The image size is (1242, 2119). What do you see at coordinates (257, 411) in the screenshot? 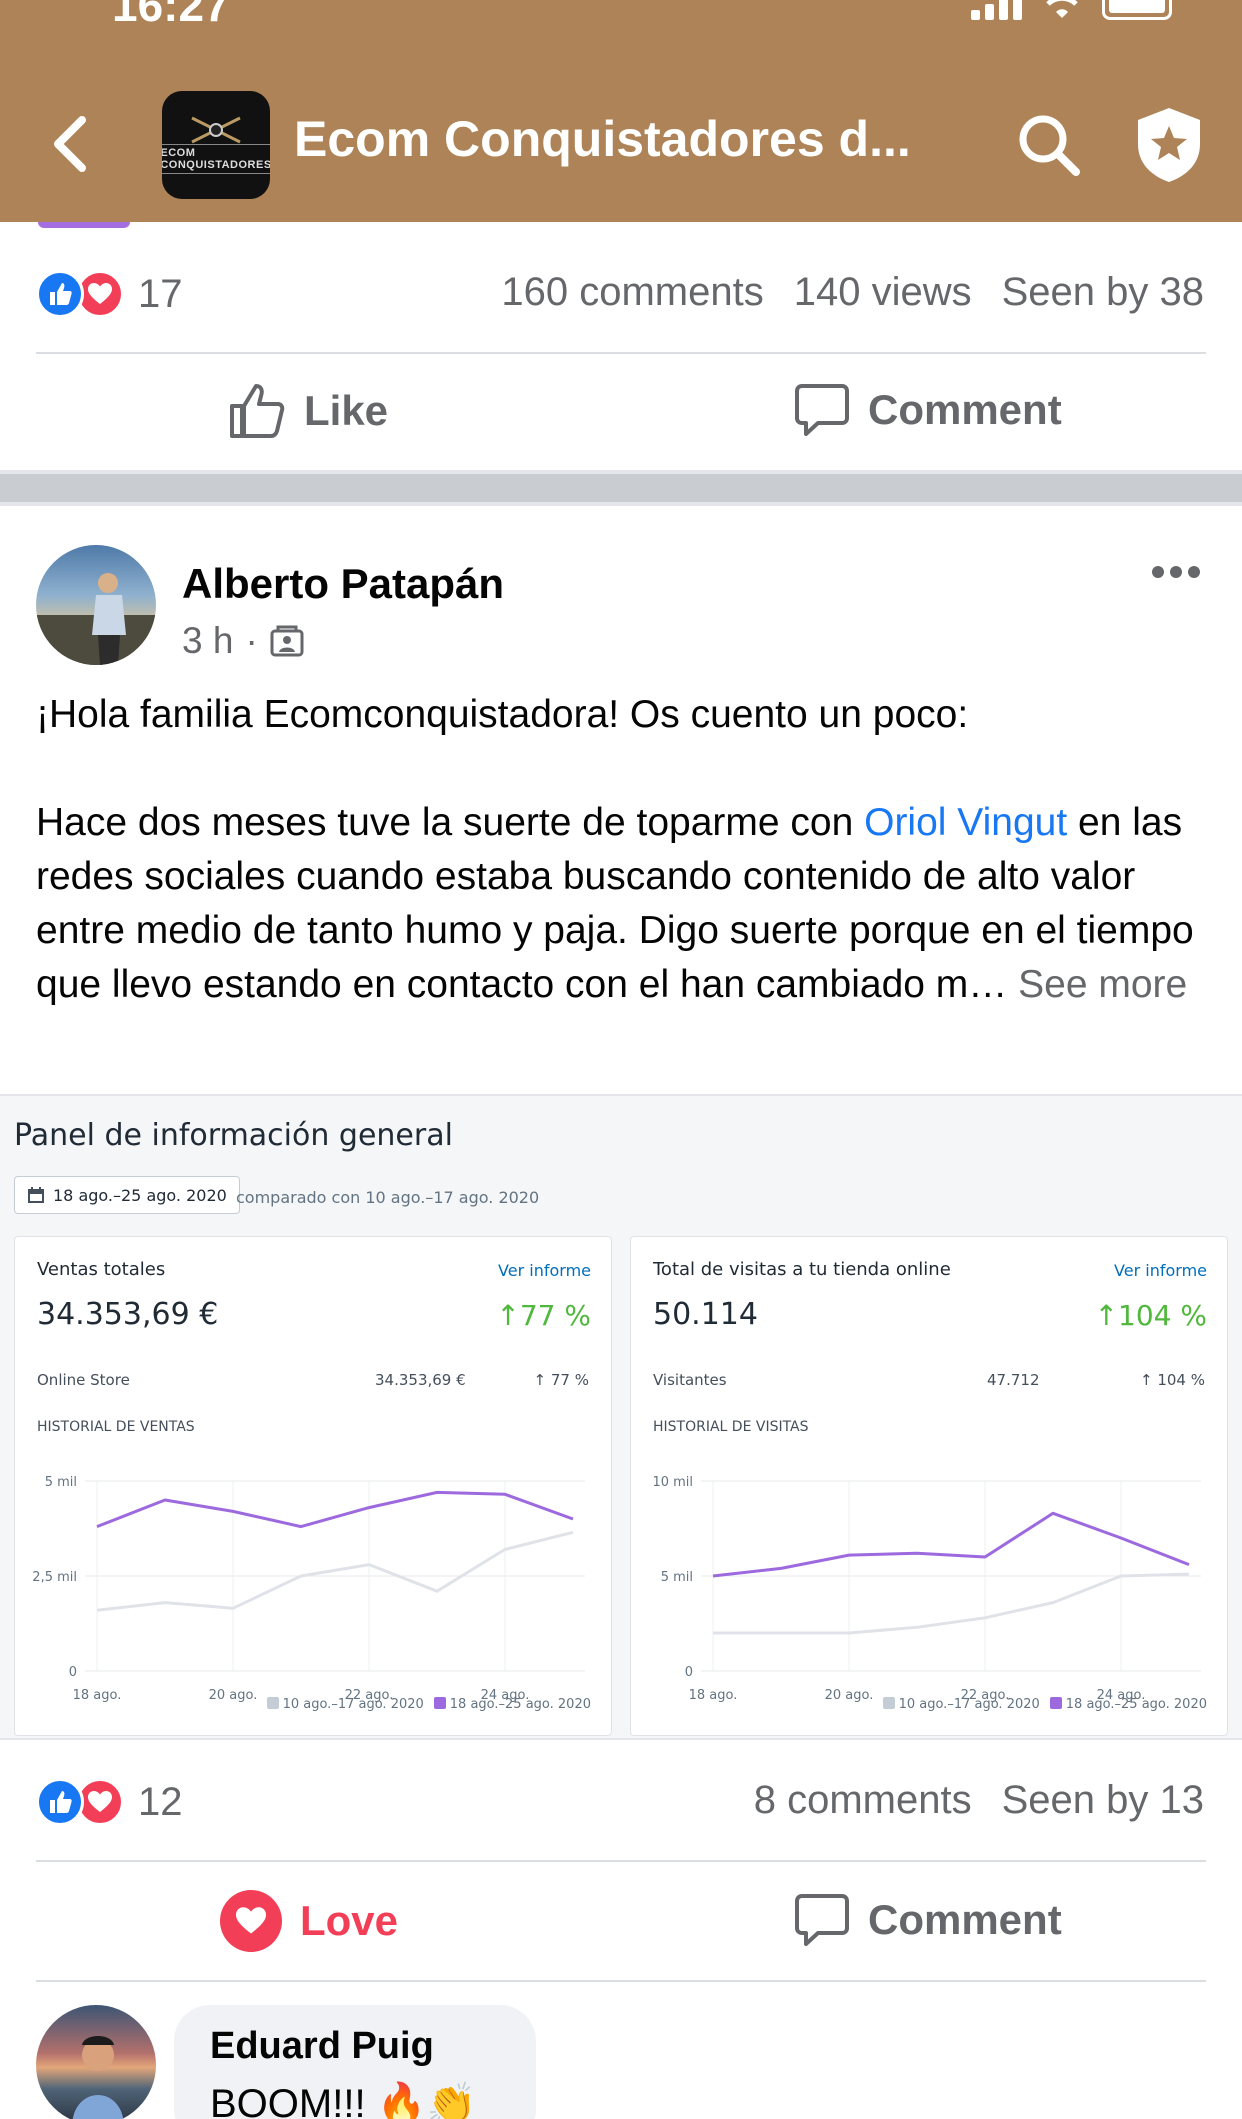
I see `like-outline-icon` at bounding box center [257, 411].